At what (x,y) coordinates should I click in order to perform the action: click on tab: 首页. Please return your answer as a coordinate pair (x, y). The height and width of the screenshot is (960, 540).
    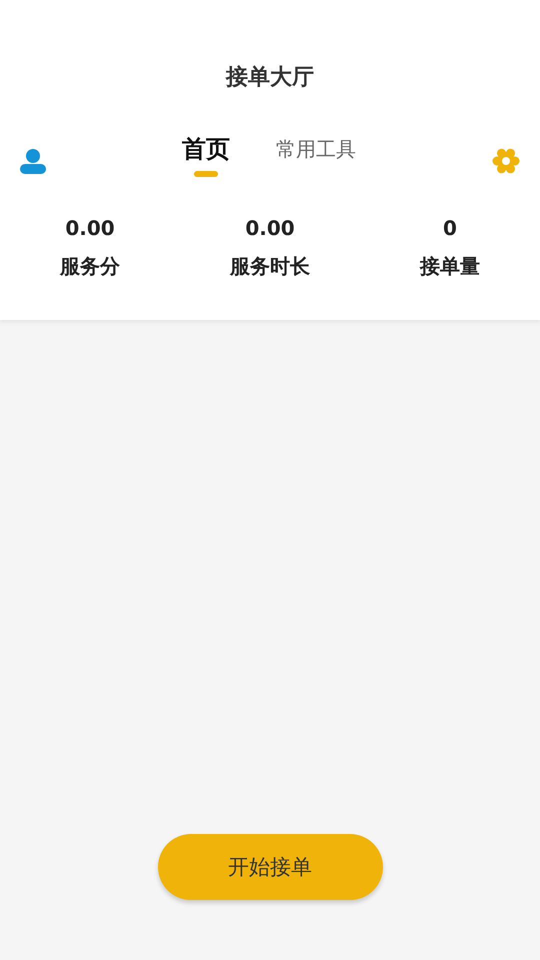
    Looking at the image, I should click on (206, 161).